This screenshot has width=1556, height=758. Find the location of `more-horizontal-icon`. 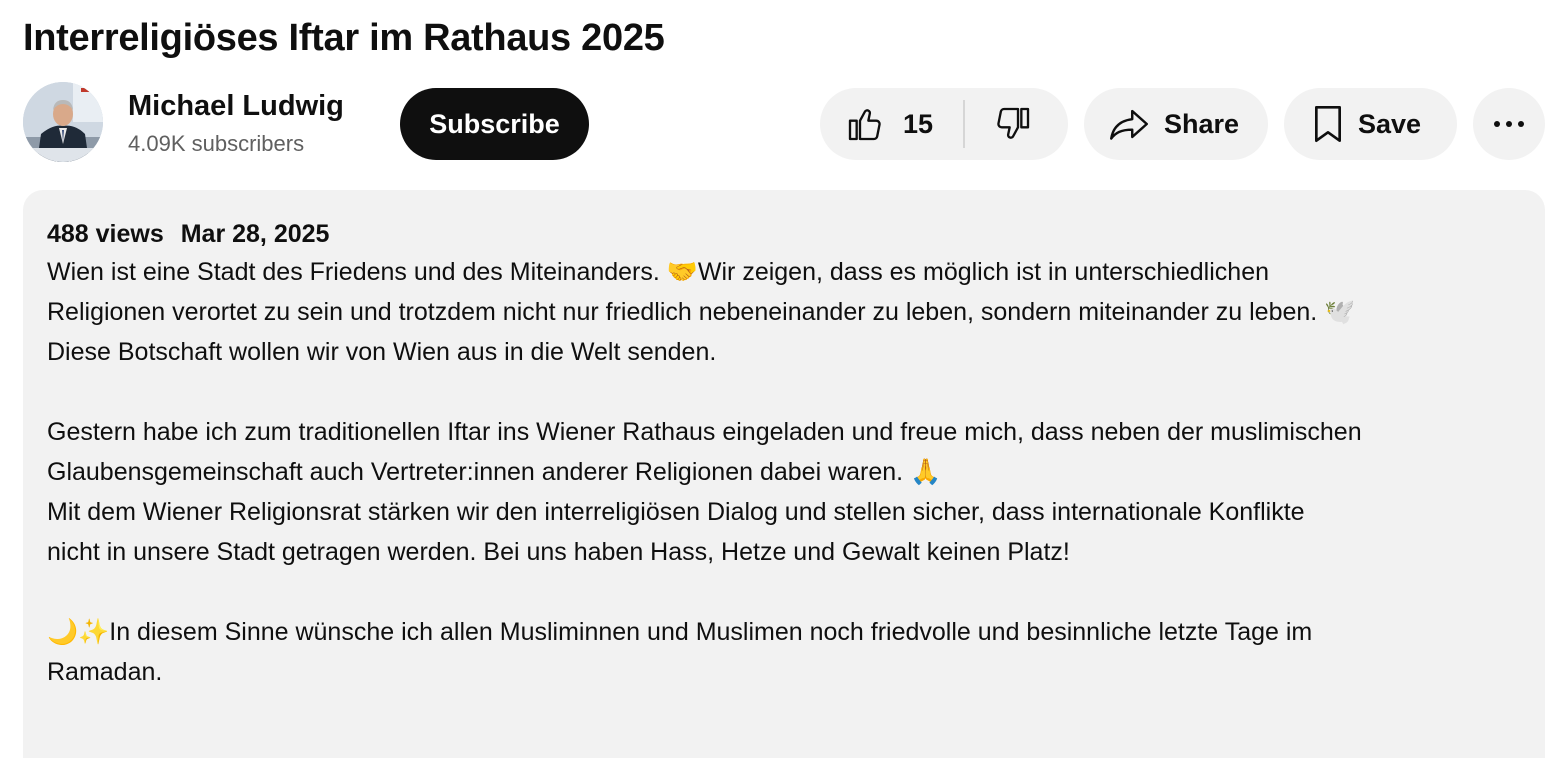

more-horizontal-icon is located at coordinates (1509, 124).